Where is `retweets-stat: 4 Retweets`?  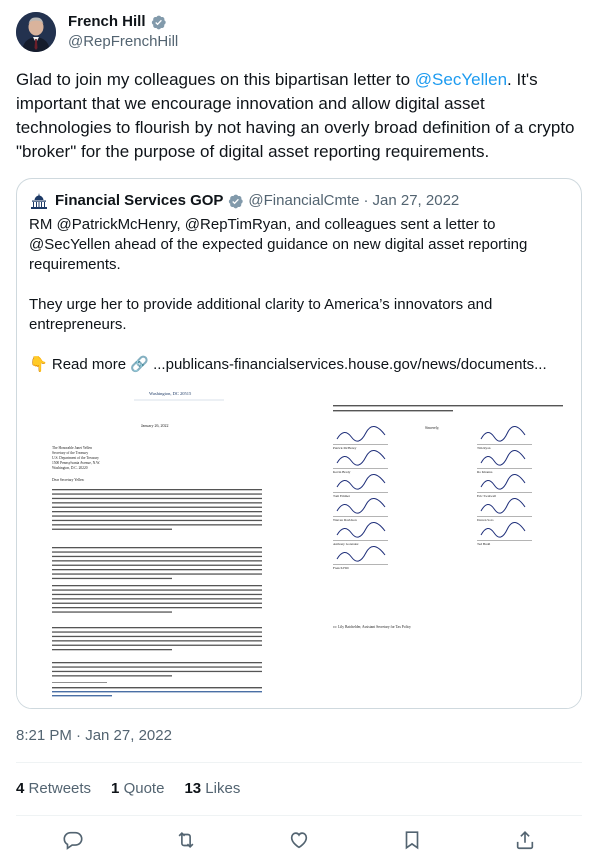 retweets-stat: 4 Retweets is located at coordinates (53, 789).